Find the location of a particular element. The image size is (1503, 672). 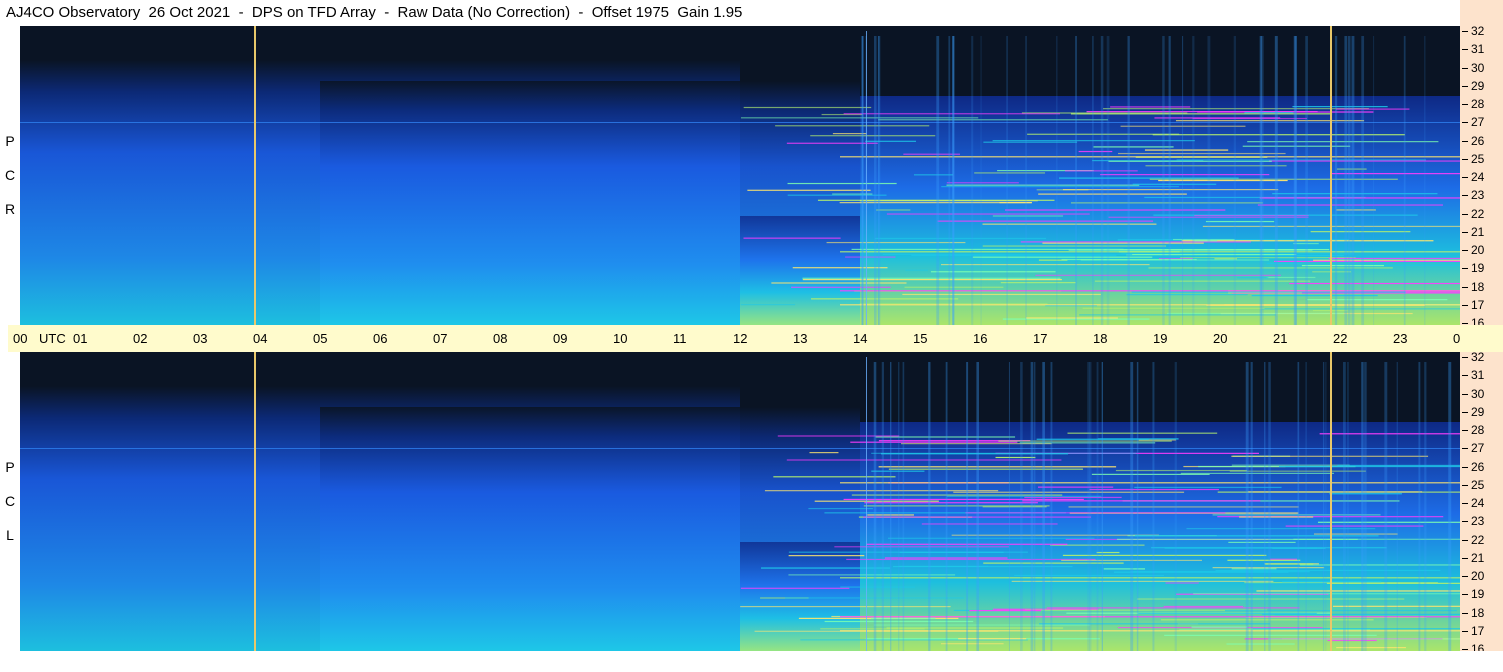

lcp-freq-label: 21 is located at coordinates (1478, 557).